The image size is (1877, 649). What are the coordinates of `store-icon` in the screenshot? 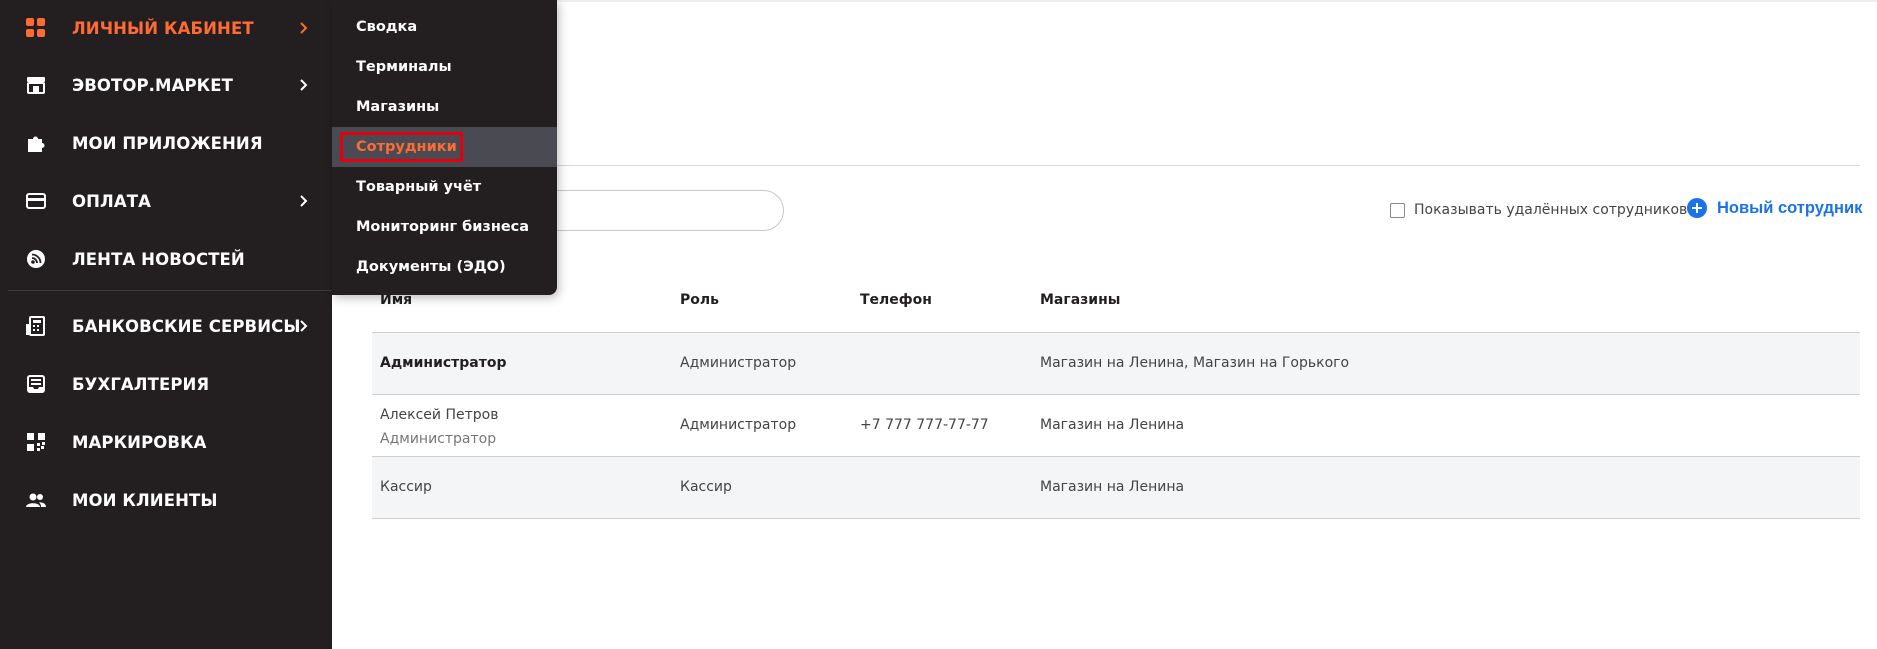 It's located at (36, 85).